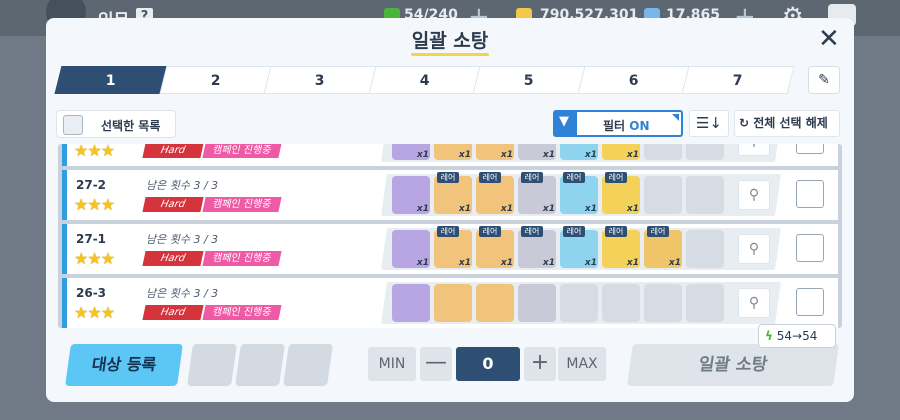 The height and width of the screenshot is (420, 900). I want to click on plus-button: +, so click(540, 364).